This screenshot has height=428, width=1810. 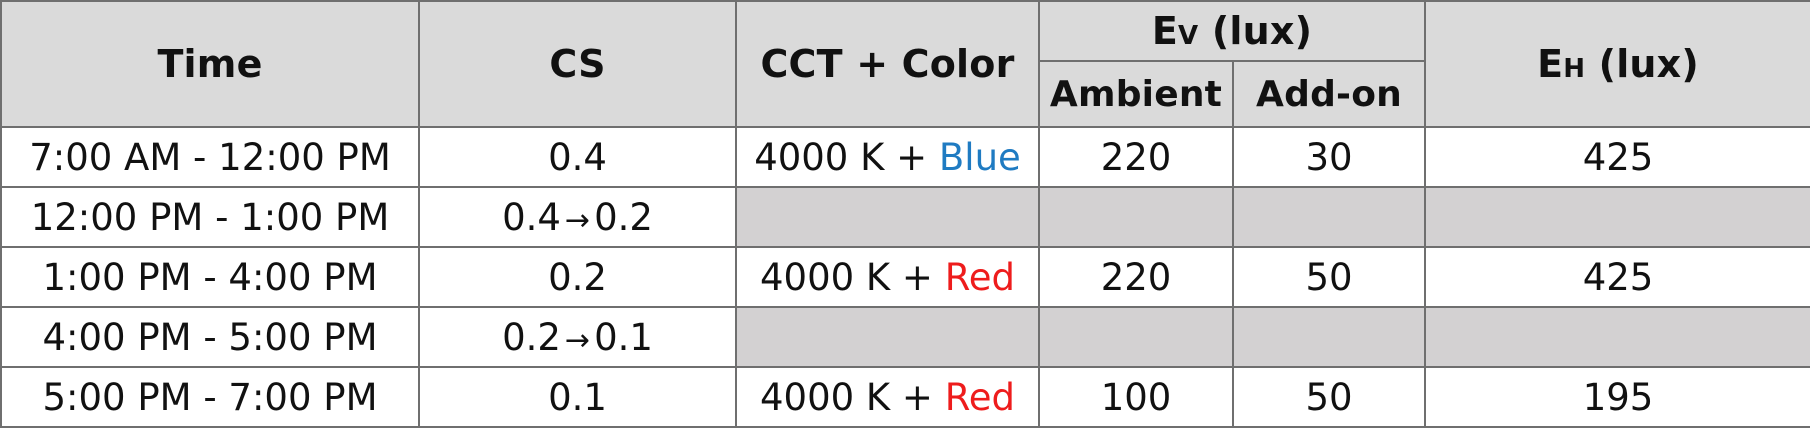 I want to click on cell-cs: 0.4, so click(x=577, y=157).